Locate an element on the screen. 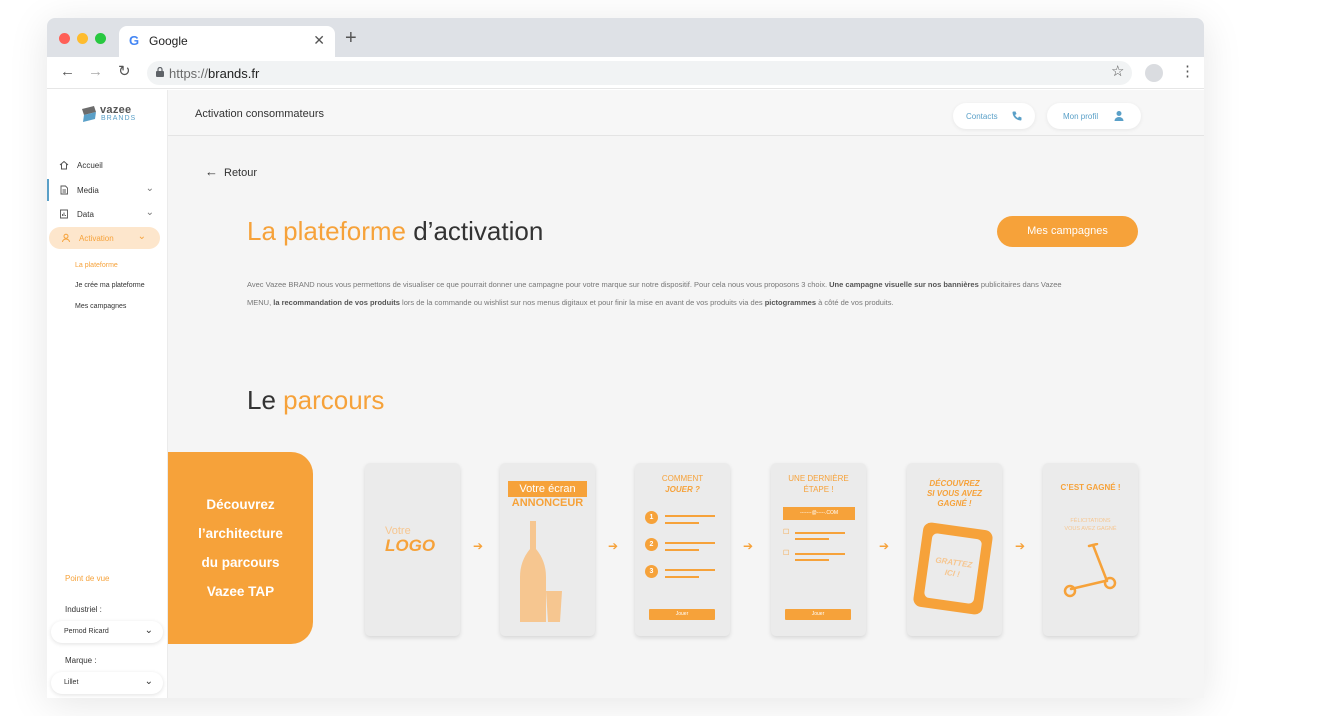 The width and height of the screenshot is (1326, 716). sidebar-item-media: Media ⌄ is located at coordinates (107, 190).